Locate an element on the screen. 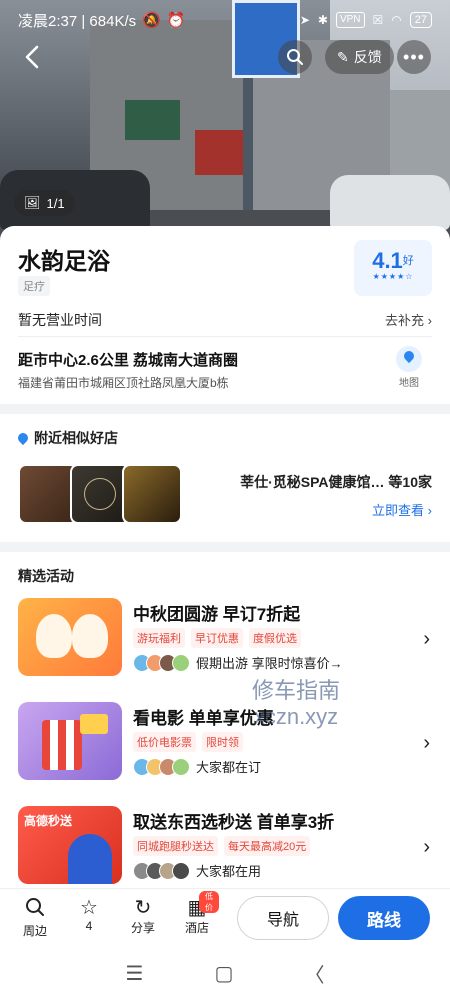 The width and height of the screenshot is (450, 1000). search-icon is located at coordinates (295, 57).